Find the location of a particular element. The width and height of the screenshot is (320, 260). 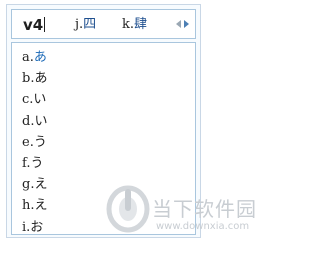

list-item-b: b.あ is located at coordinates (103, 78).